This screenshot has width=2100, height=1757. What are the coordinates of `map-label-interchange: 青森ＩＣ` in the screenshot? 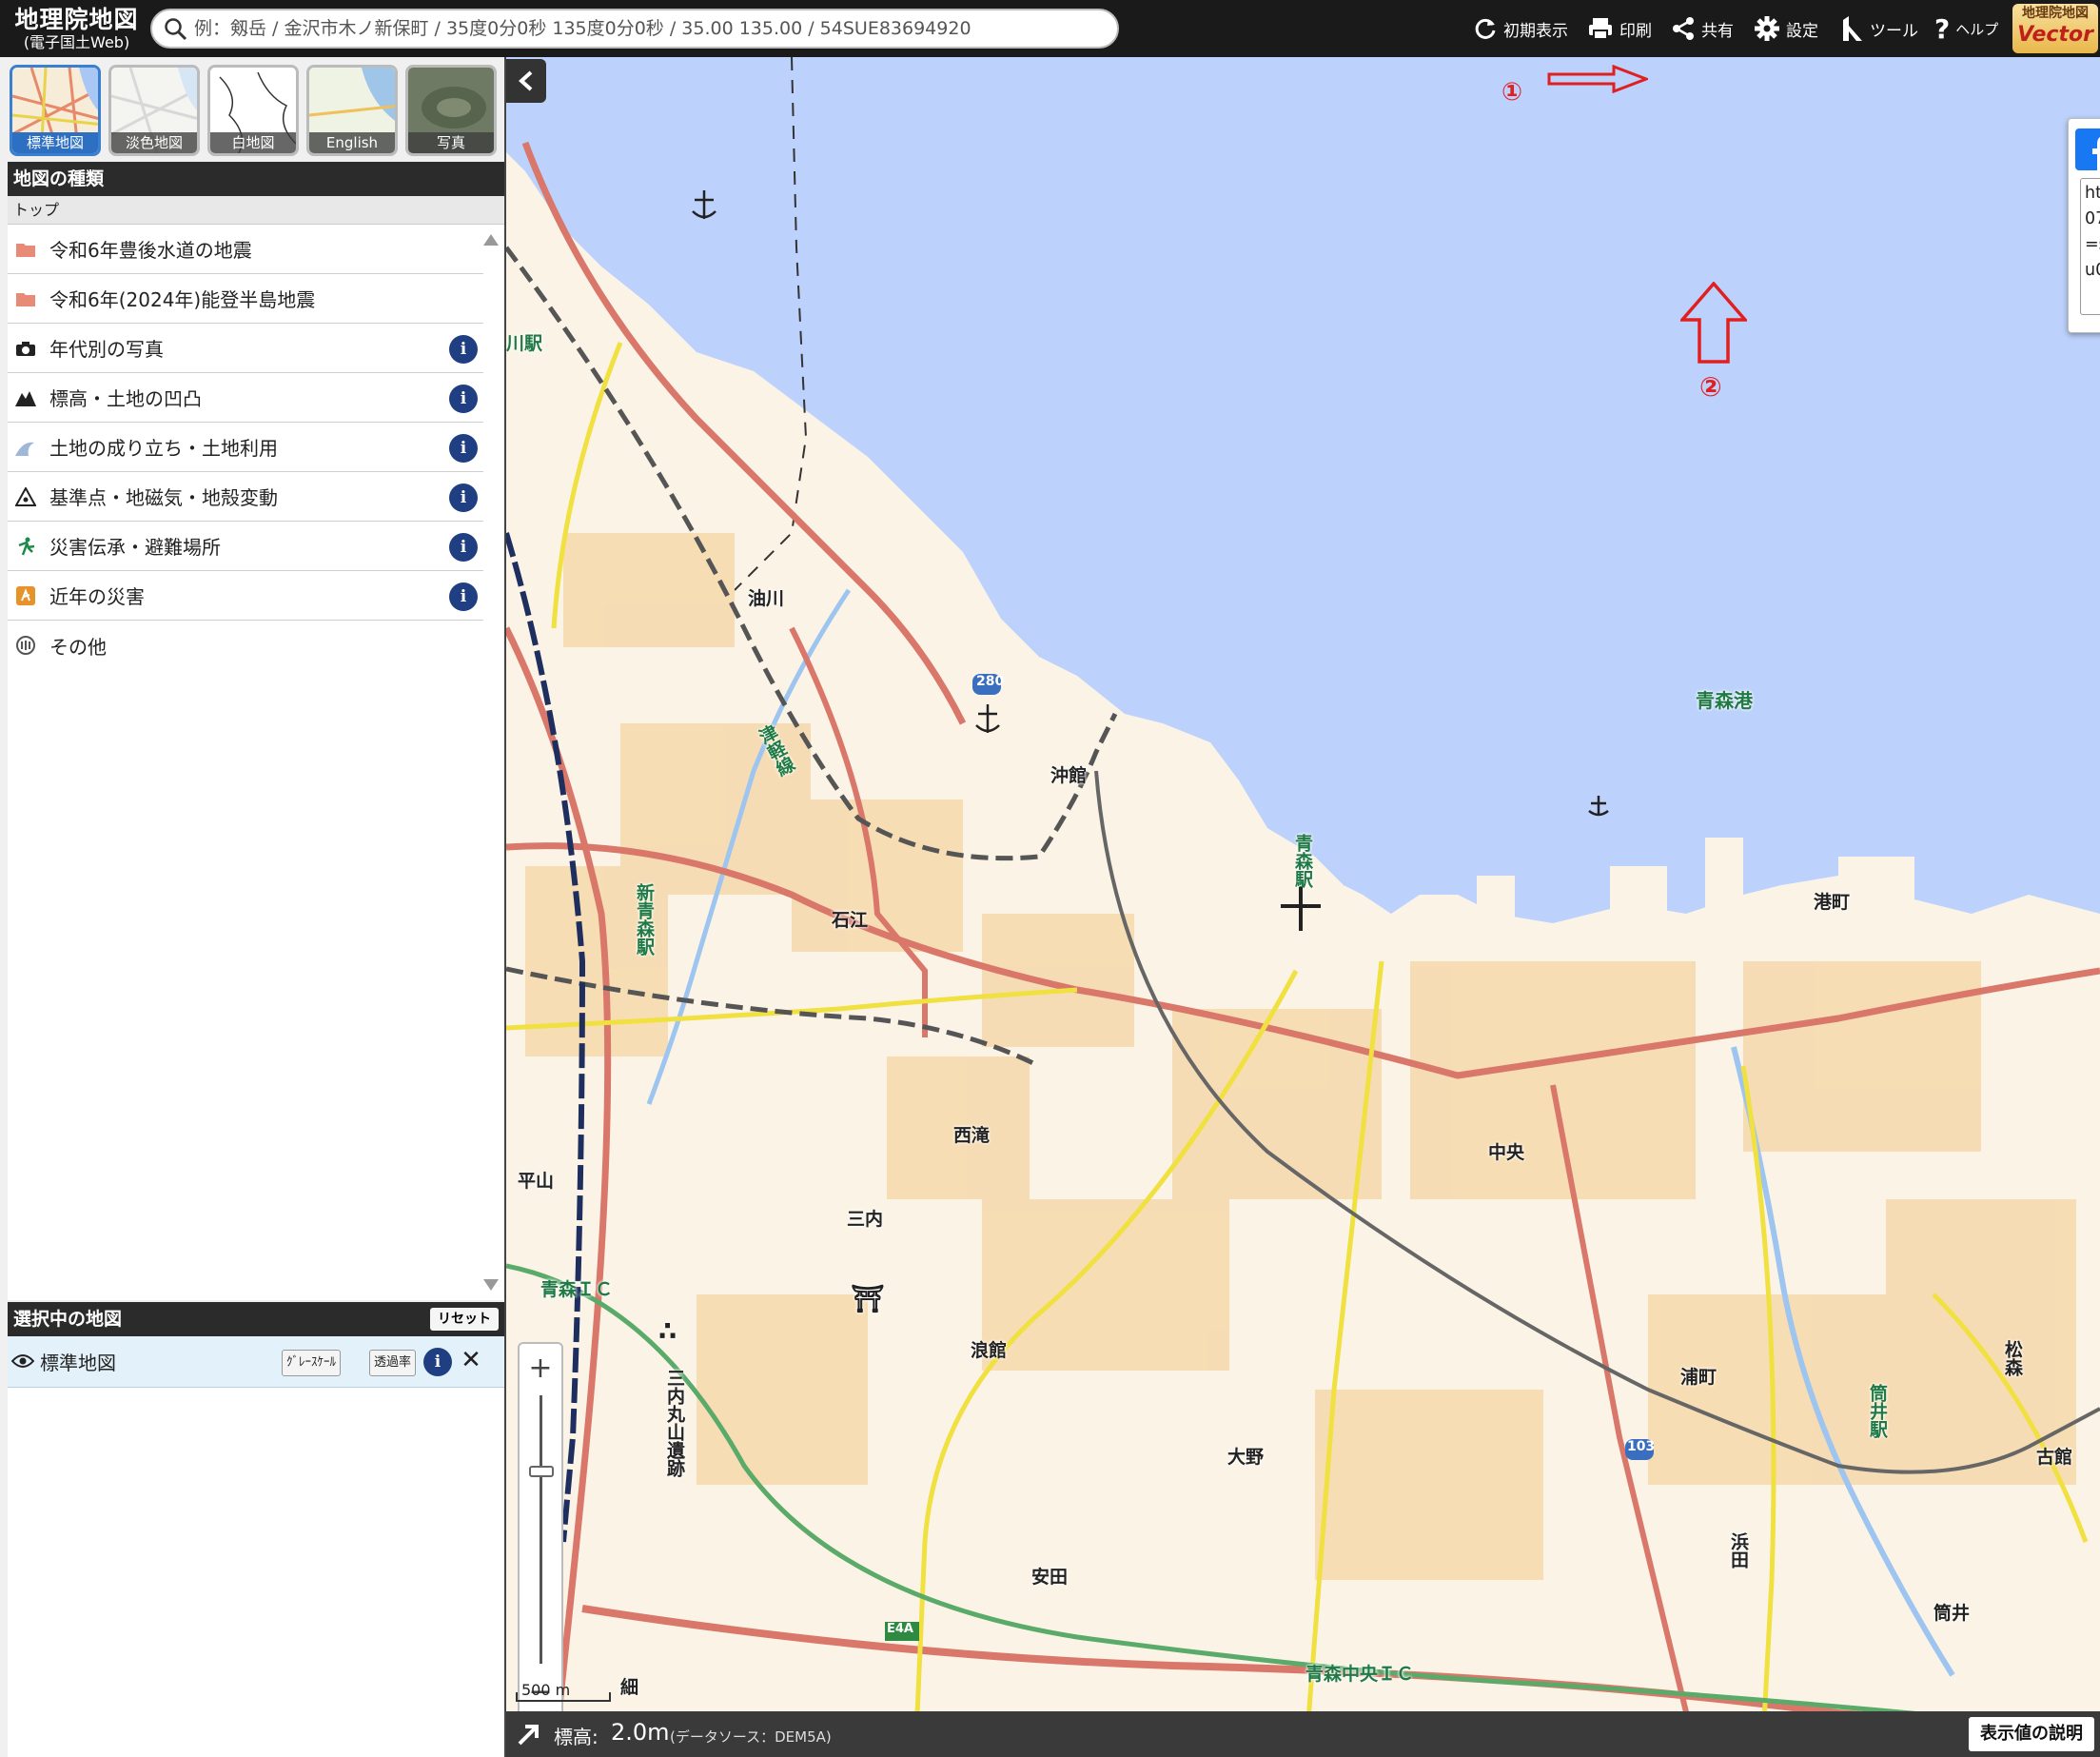 It's located at (577, 1289).